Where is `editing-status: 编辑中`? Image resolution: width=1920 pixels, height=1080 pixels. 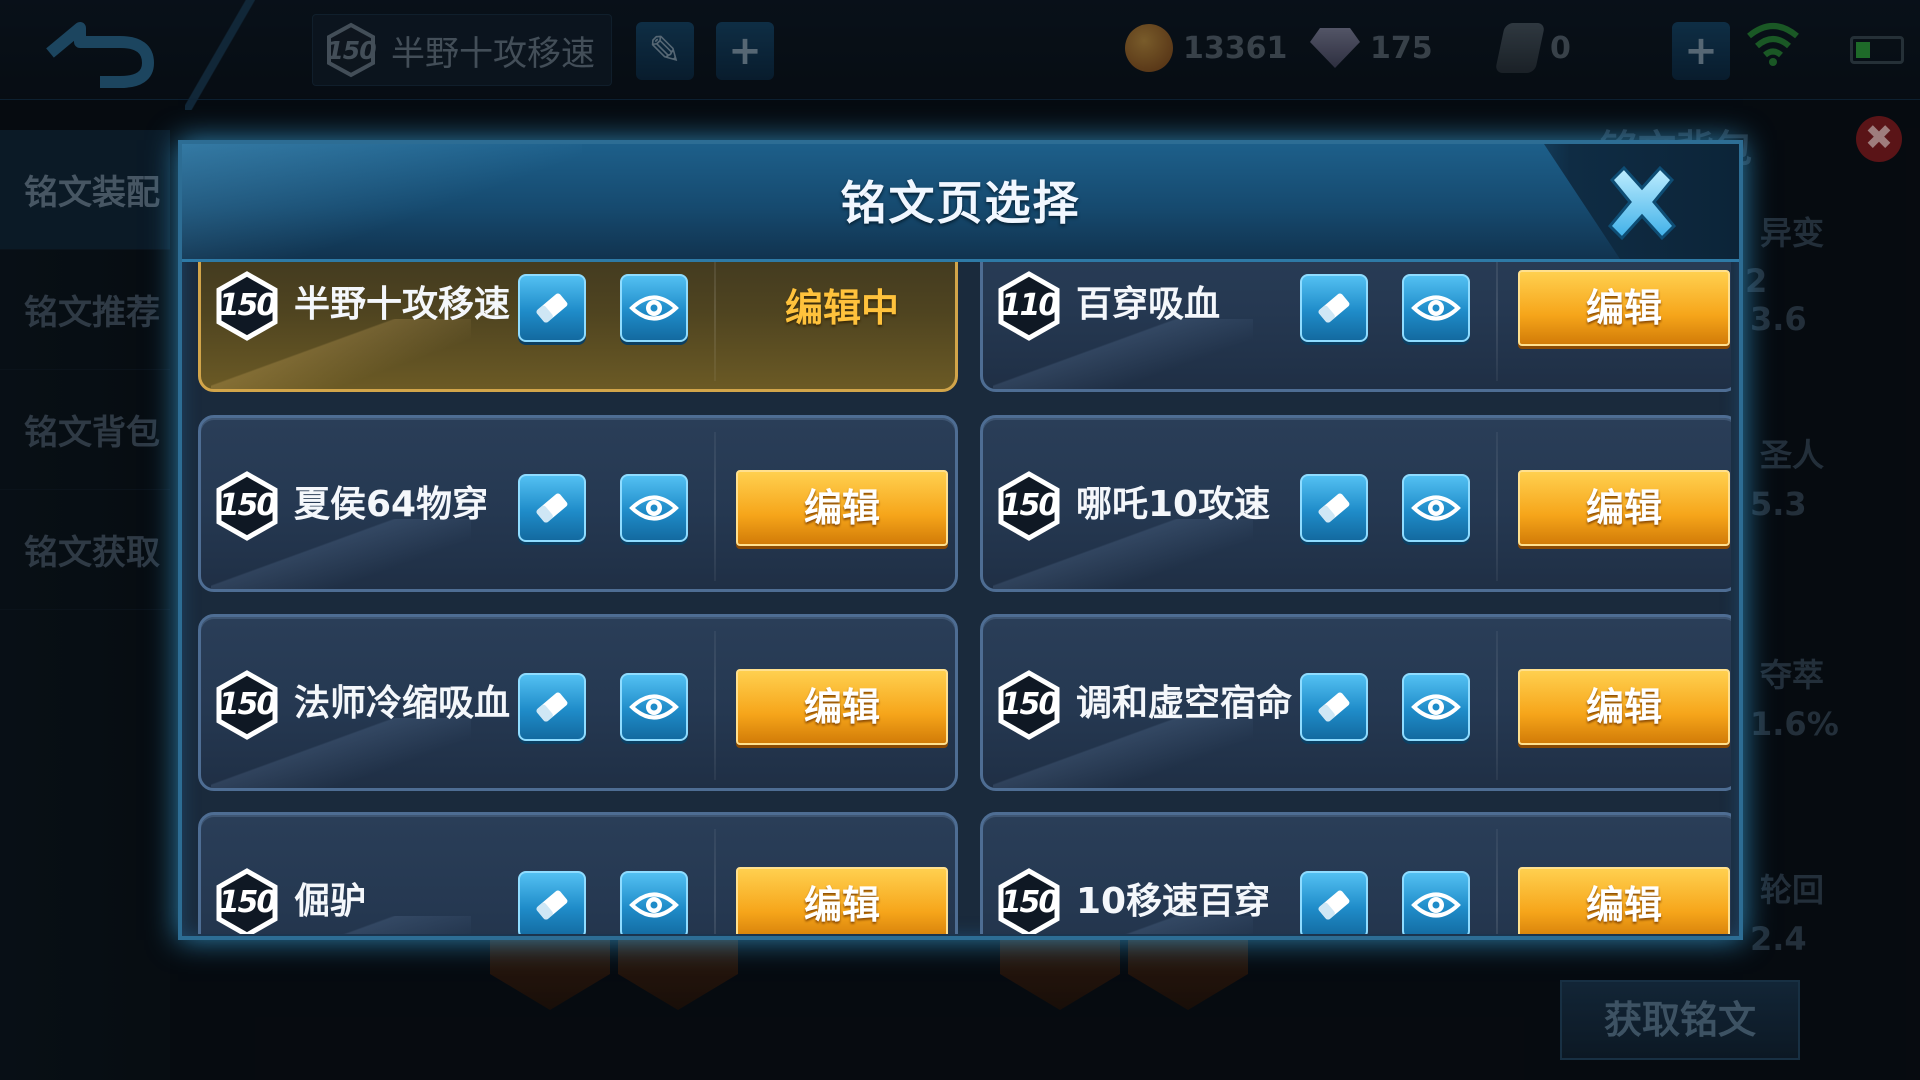
editing-status: 编辑中 is located at coordinates (841, 308).